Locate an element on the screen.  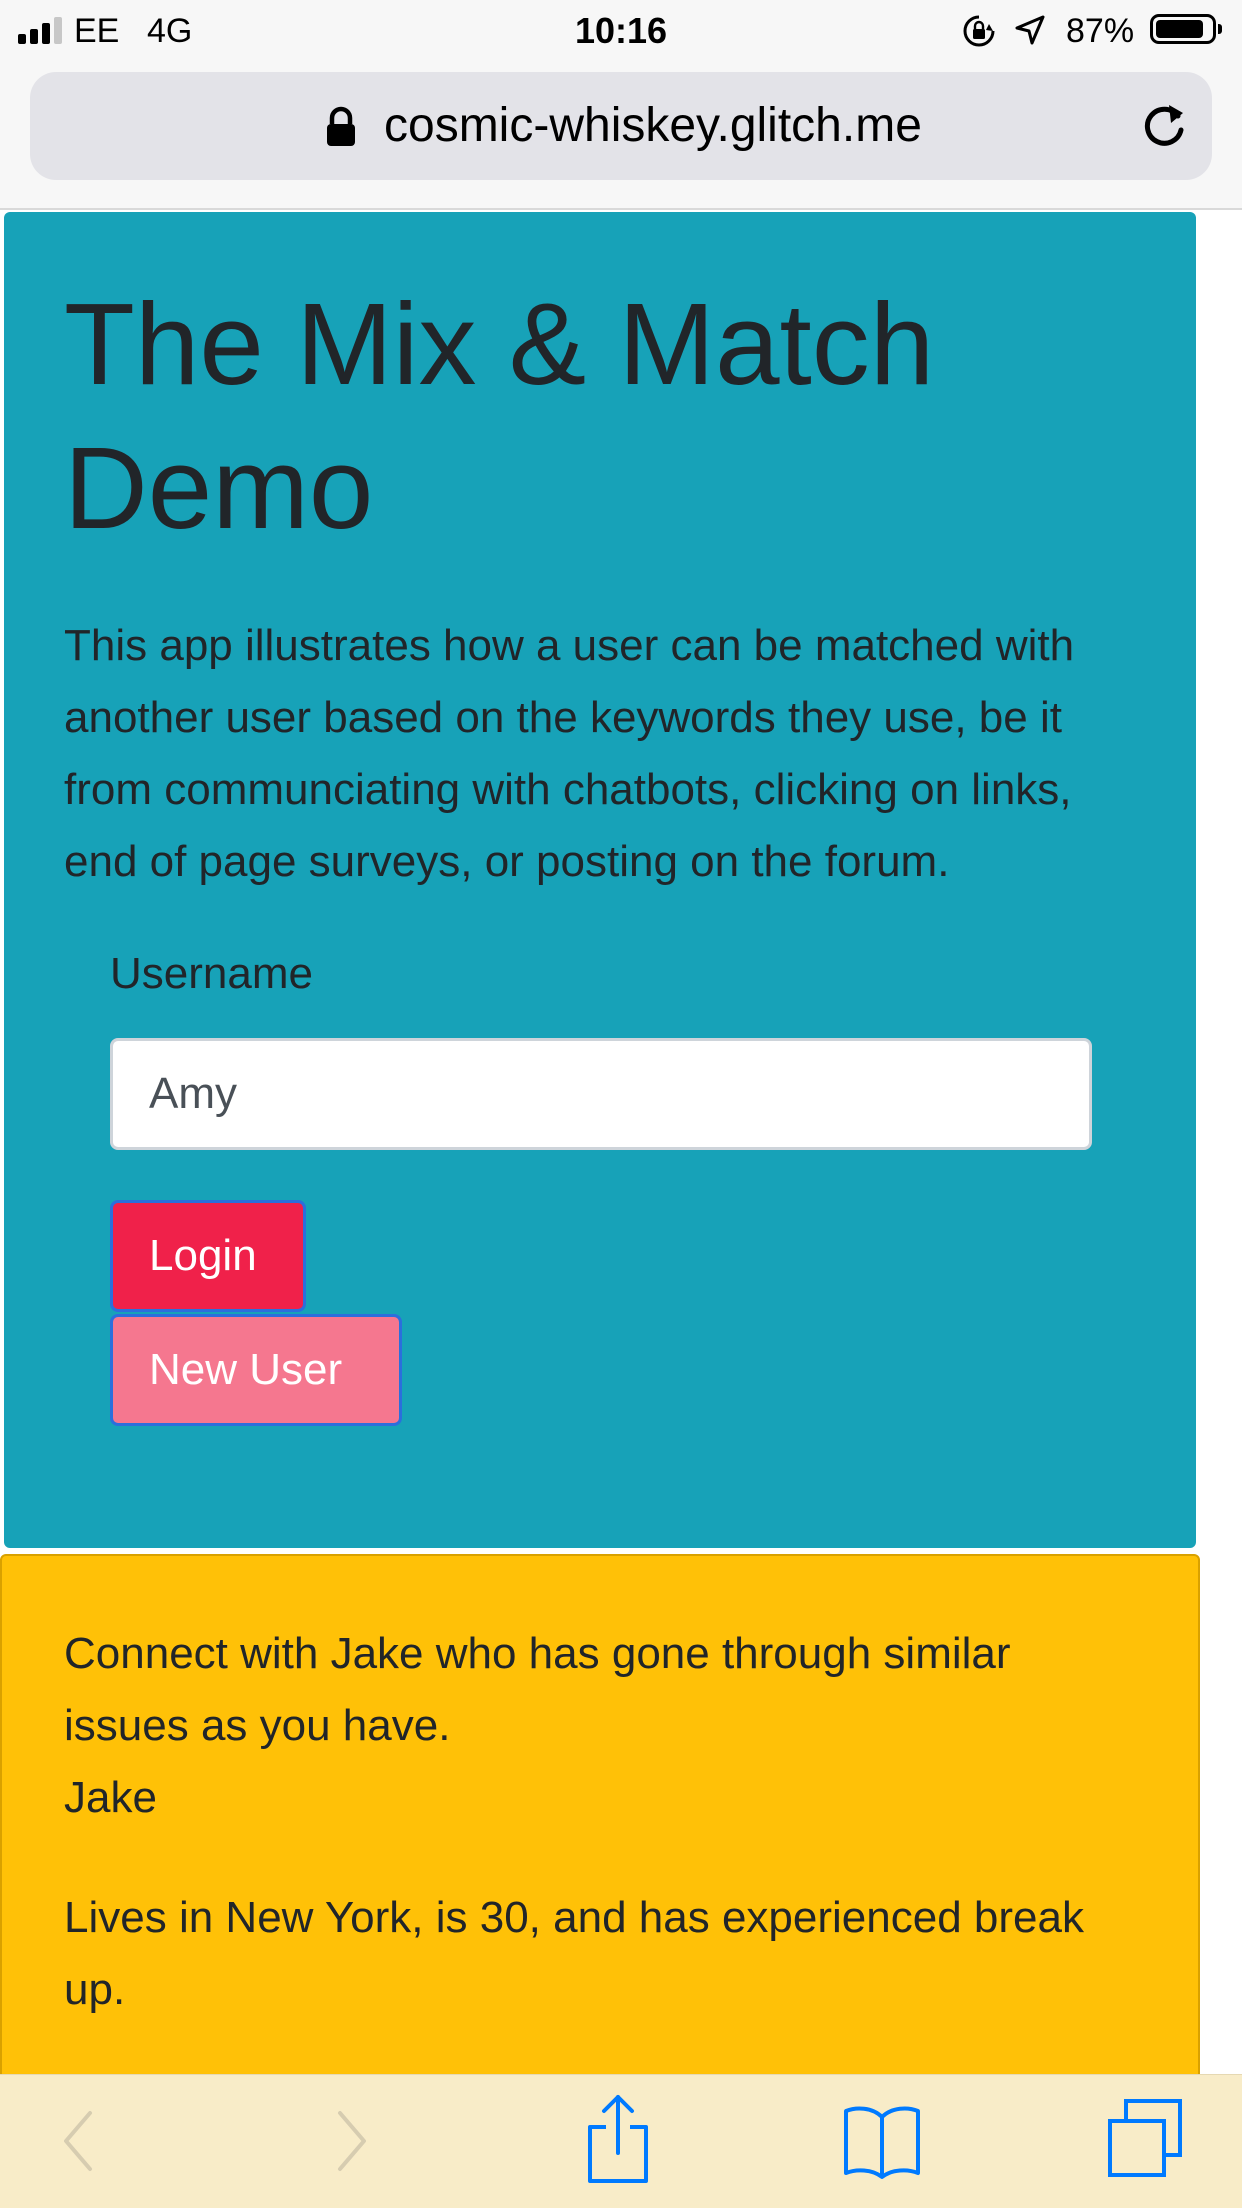
location-arrow-icon is located at coordinates (1030, 30).